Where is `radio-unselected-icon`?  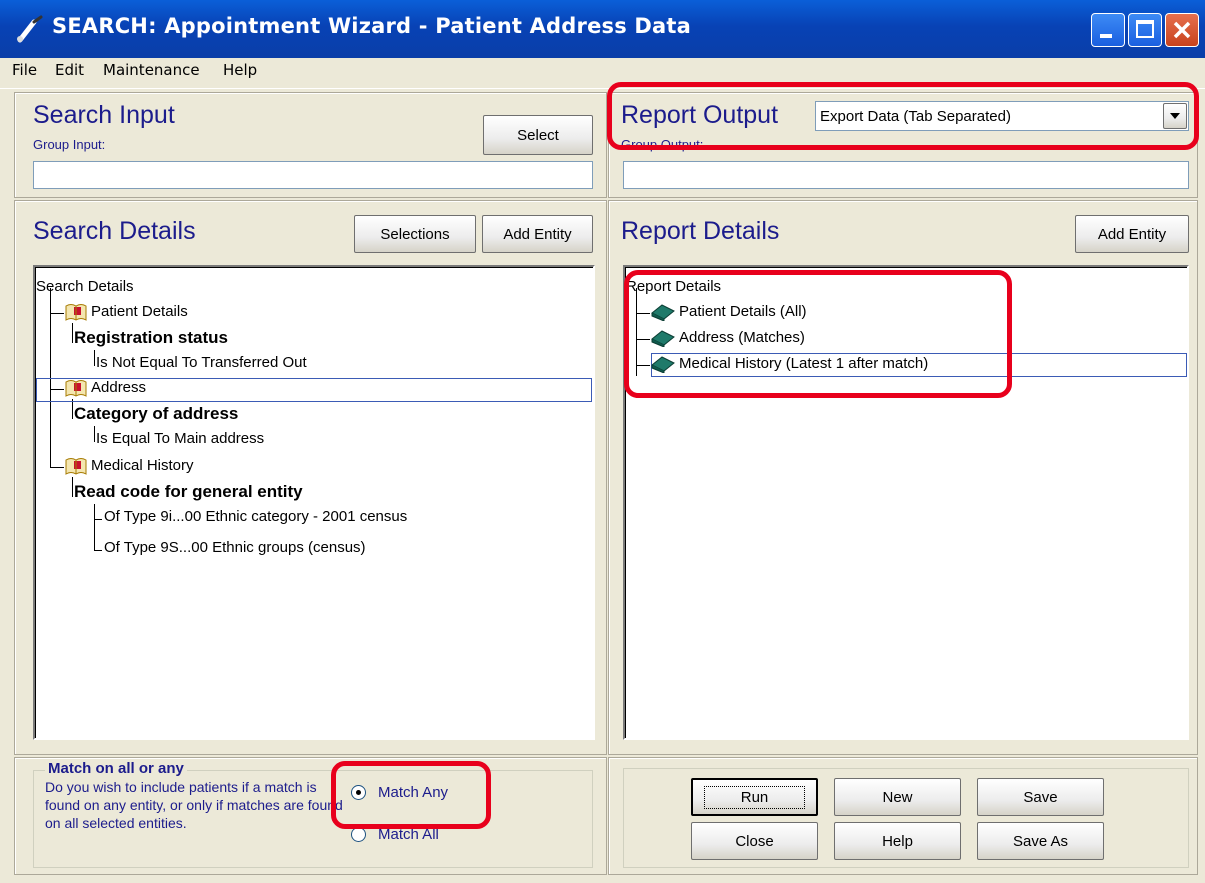
radio-unselected-icon is located at coordinates (358, 834).